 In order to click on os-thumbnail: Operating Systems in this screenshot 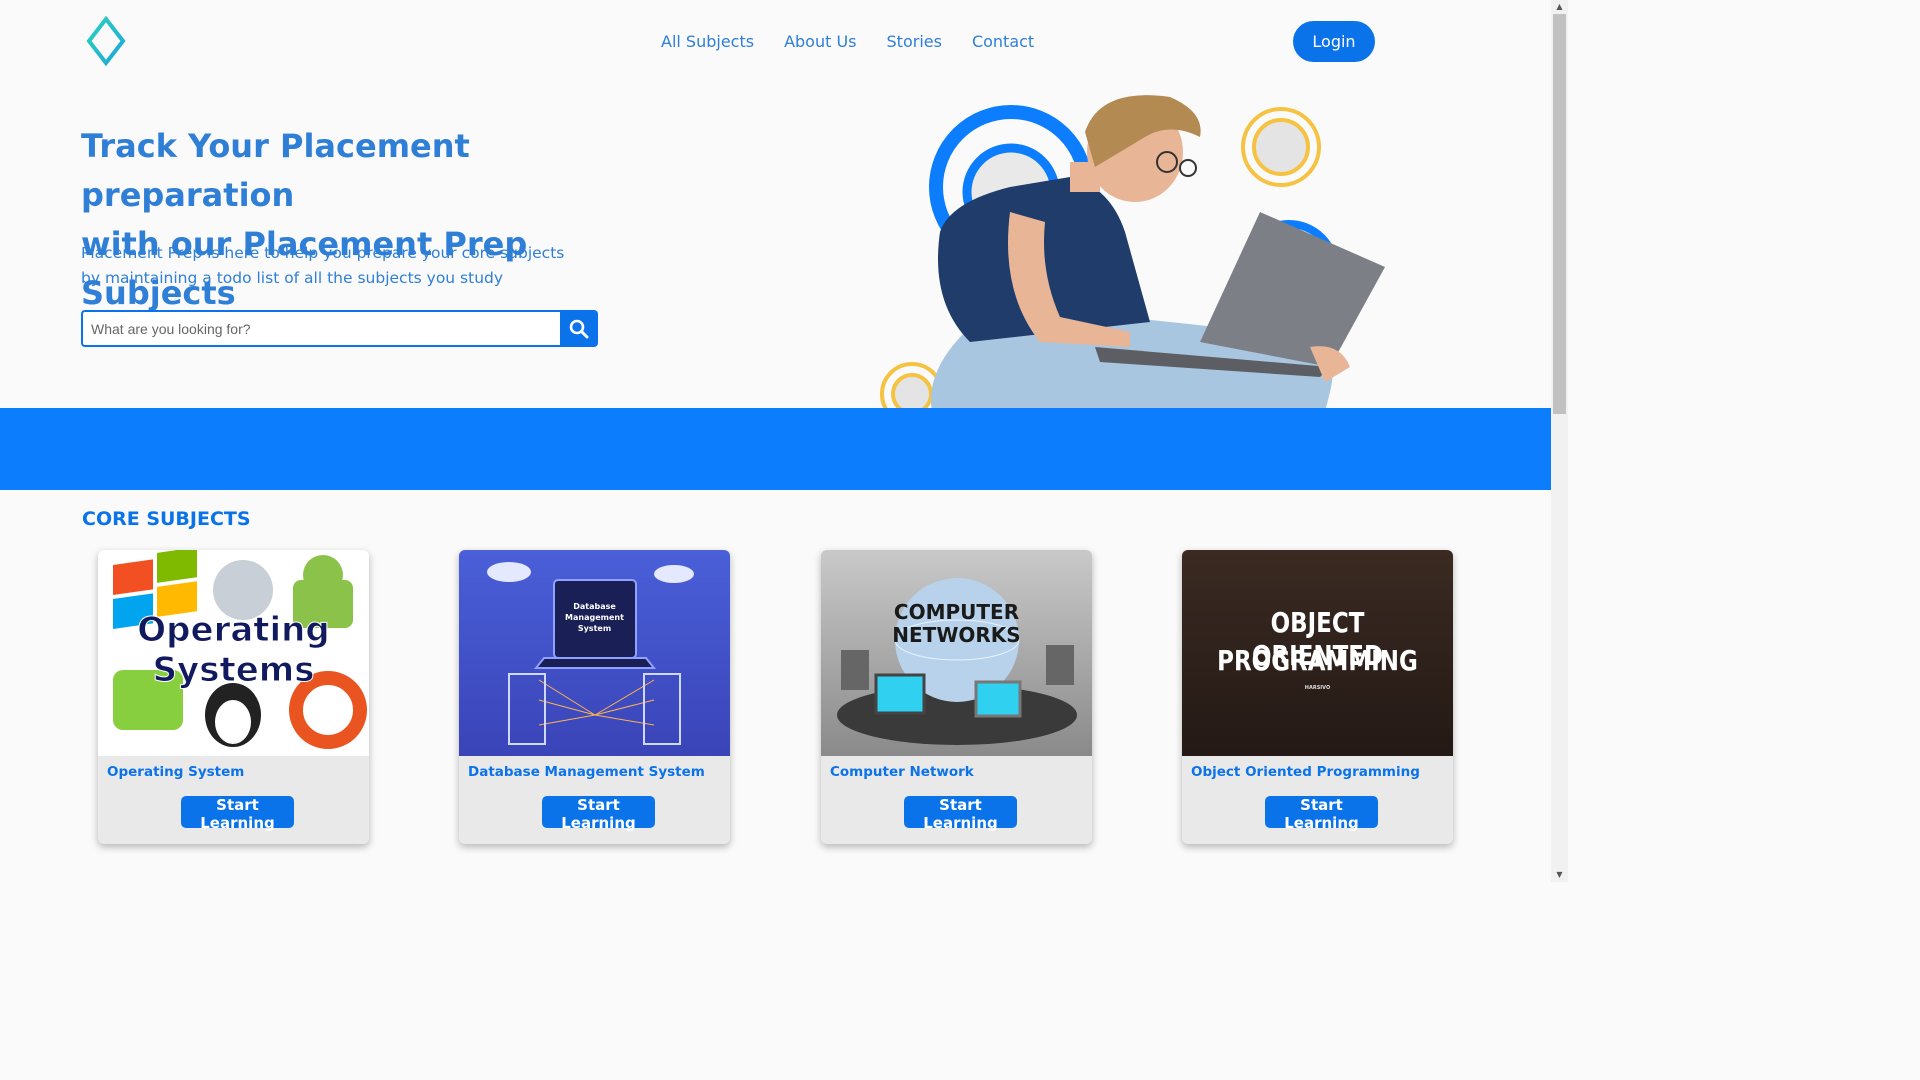, I will do `click(233, 653)`.